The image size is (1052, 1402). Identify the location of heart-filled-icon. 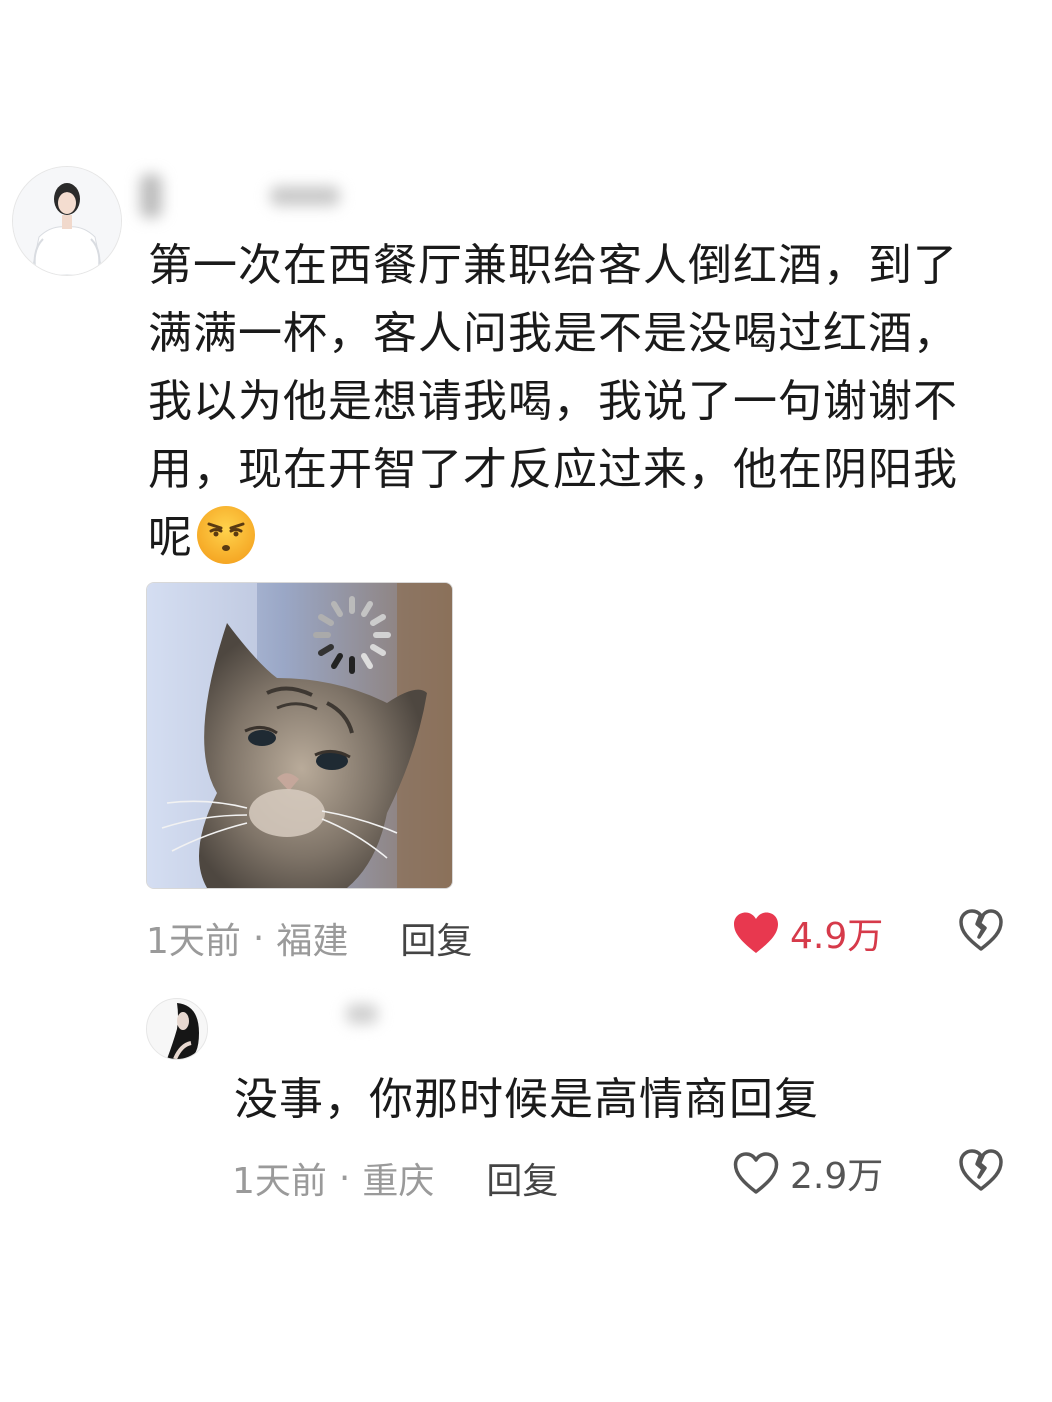
(756, 932).